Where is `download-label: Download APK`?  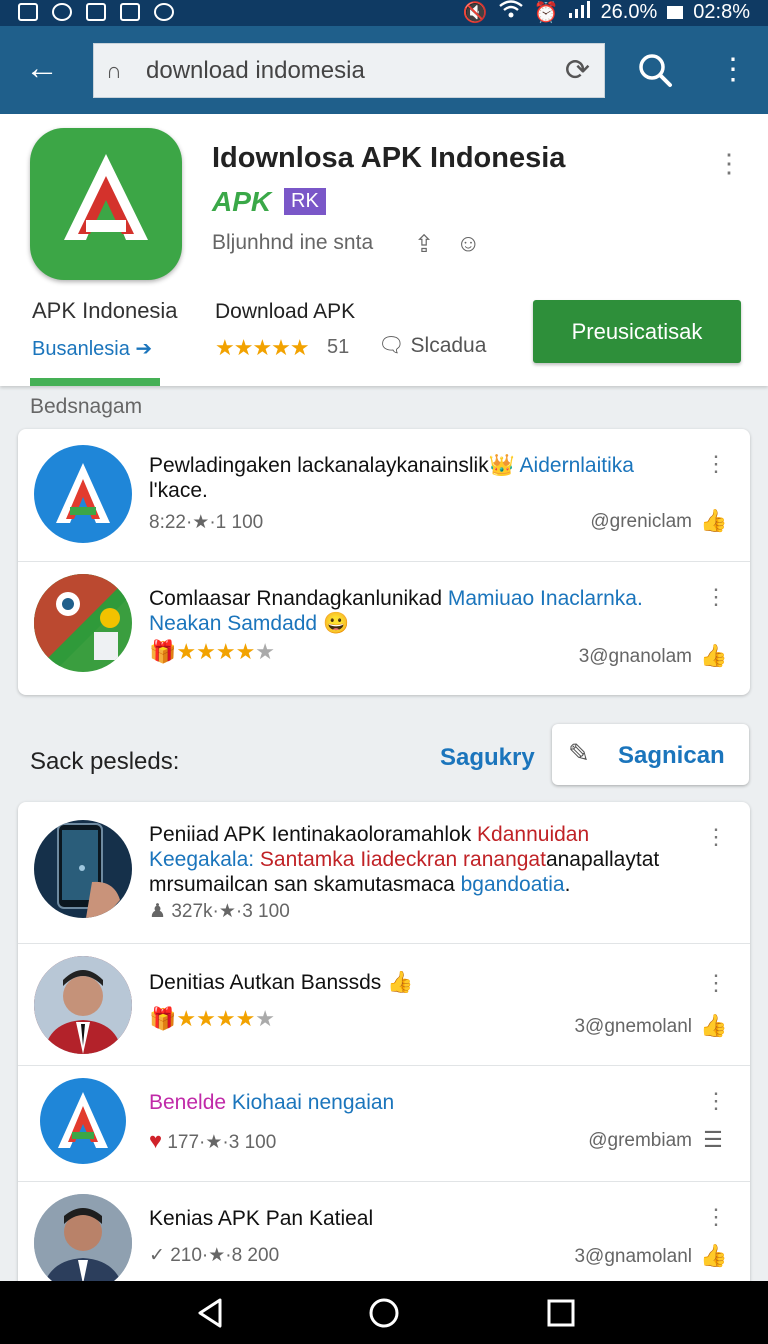
download-label: Download APK is located at coordinates (285, 311).